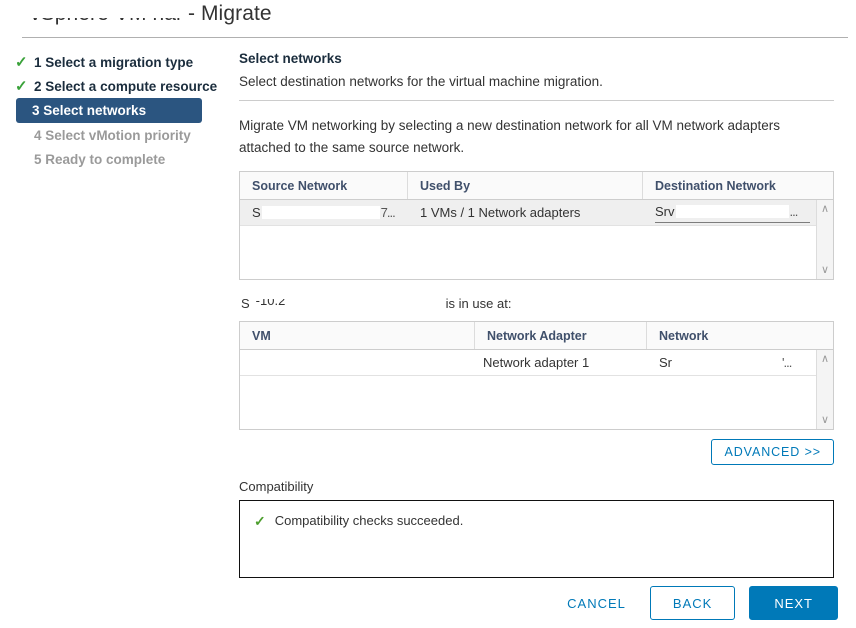 The image size is (856, 628). I want to click on title-divider, so click(435, 37).